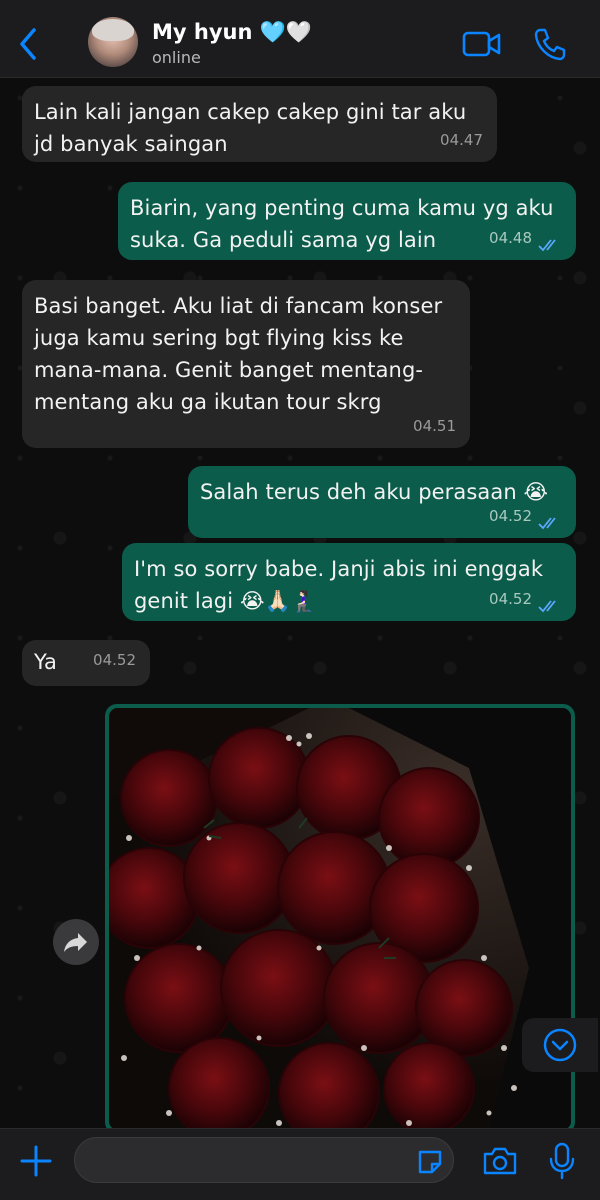 This screenshot has height=1200, width=600. Describe the element at coordinates (176, 57) in the screenshot. I see `contact-status: online` at that location.